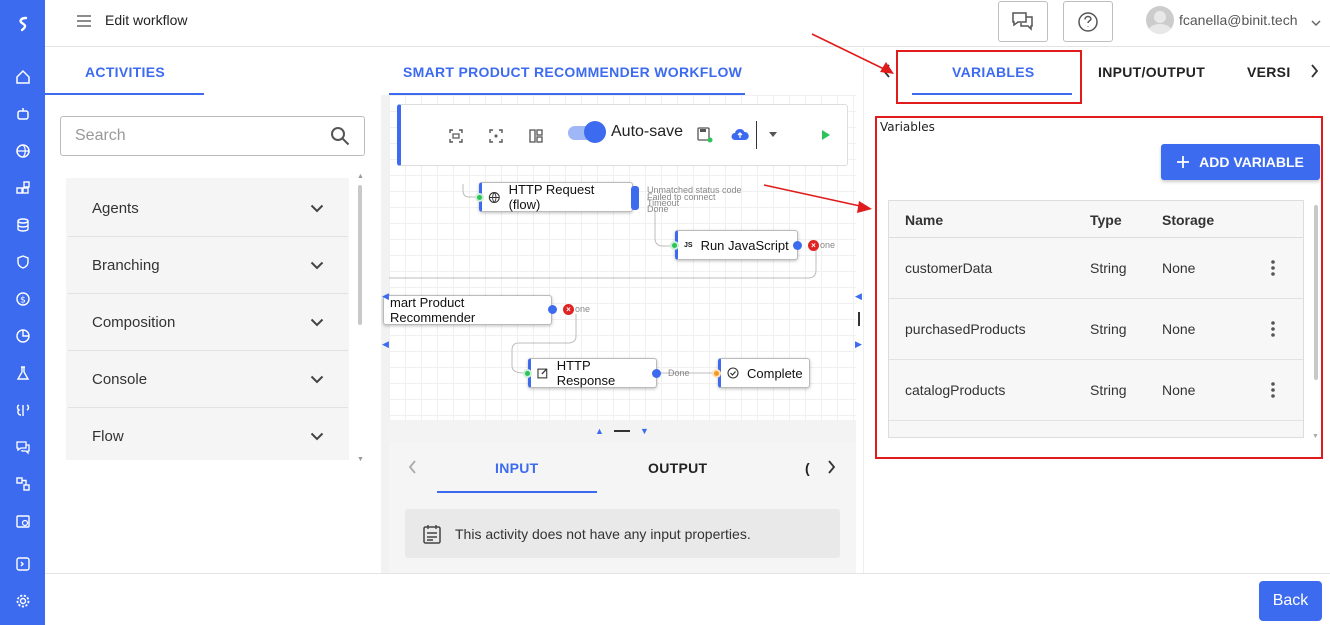 The image size is (1330, 625). I want to click on node-label: Run JavaScript, so click(744, 245).